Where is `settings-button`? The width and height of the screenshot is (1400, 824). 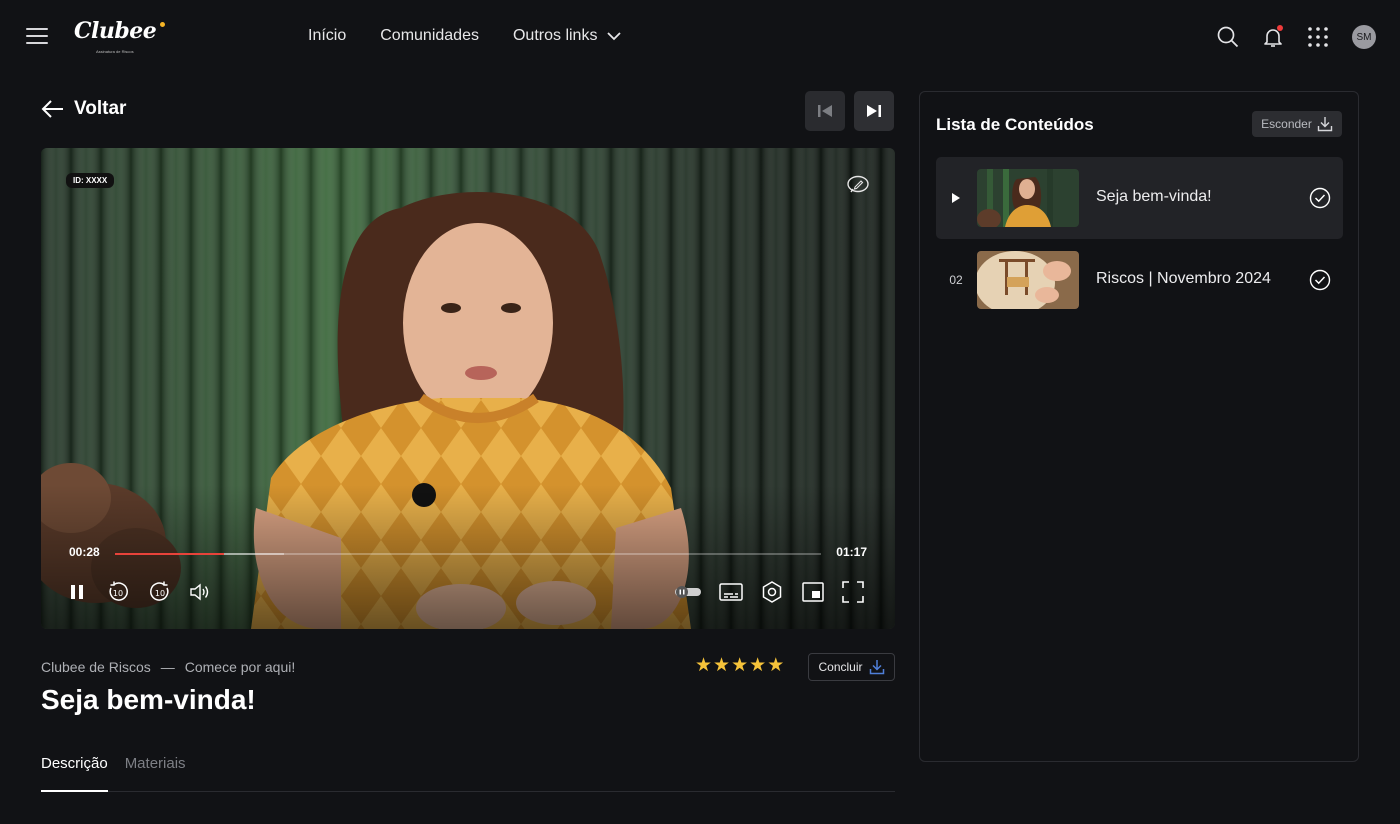 settings-button is located at coordinates (772, 592).